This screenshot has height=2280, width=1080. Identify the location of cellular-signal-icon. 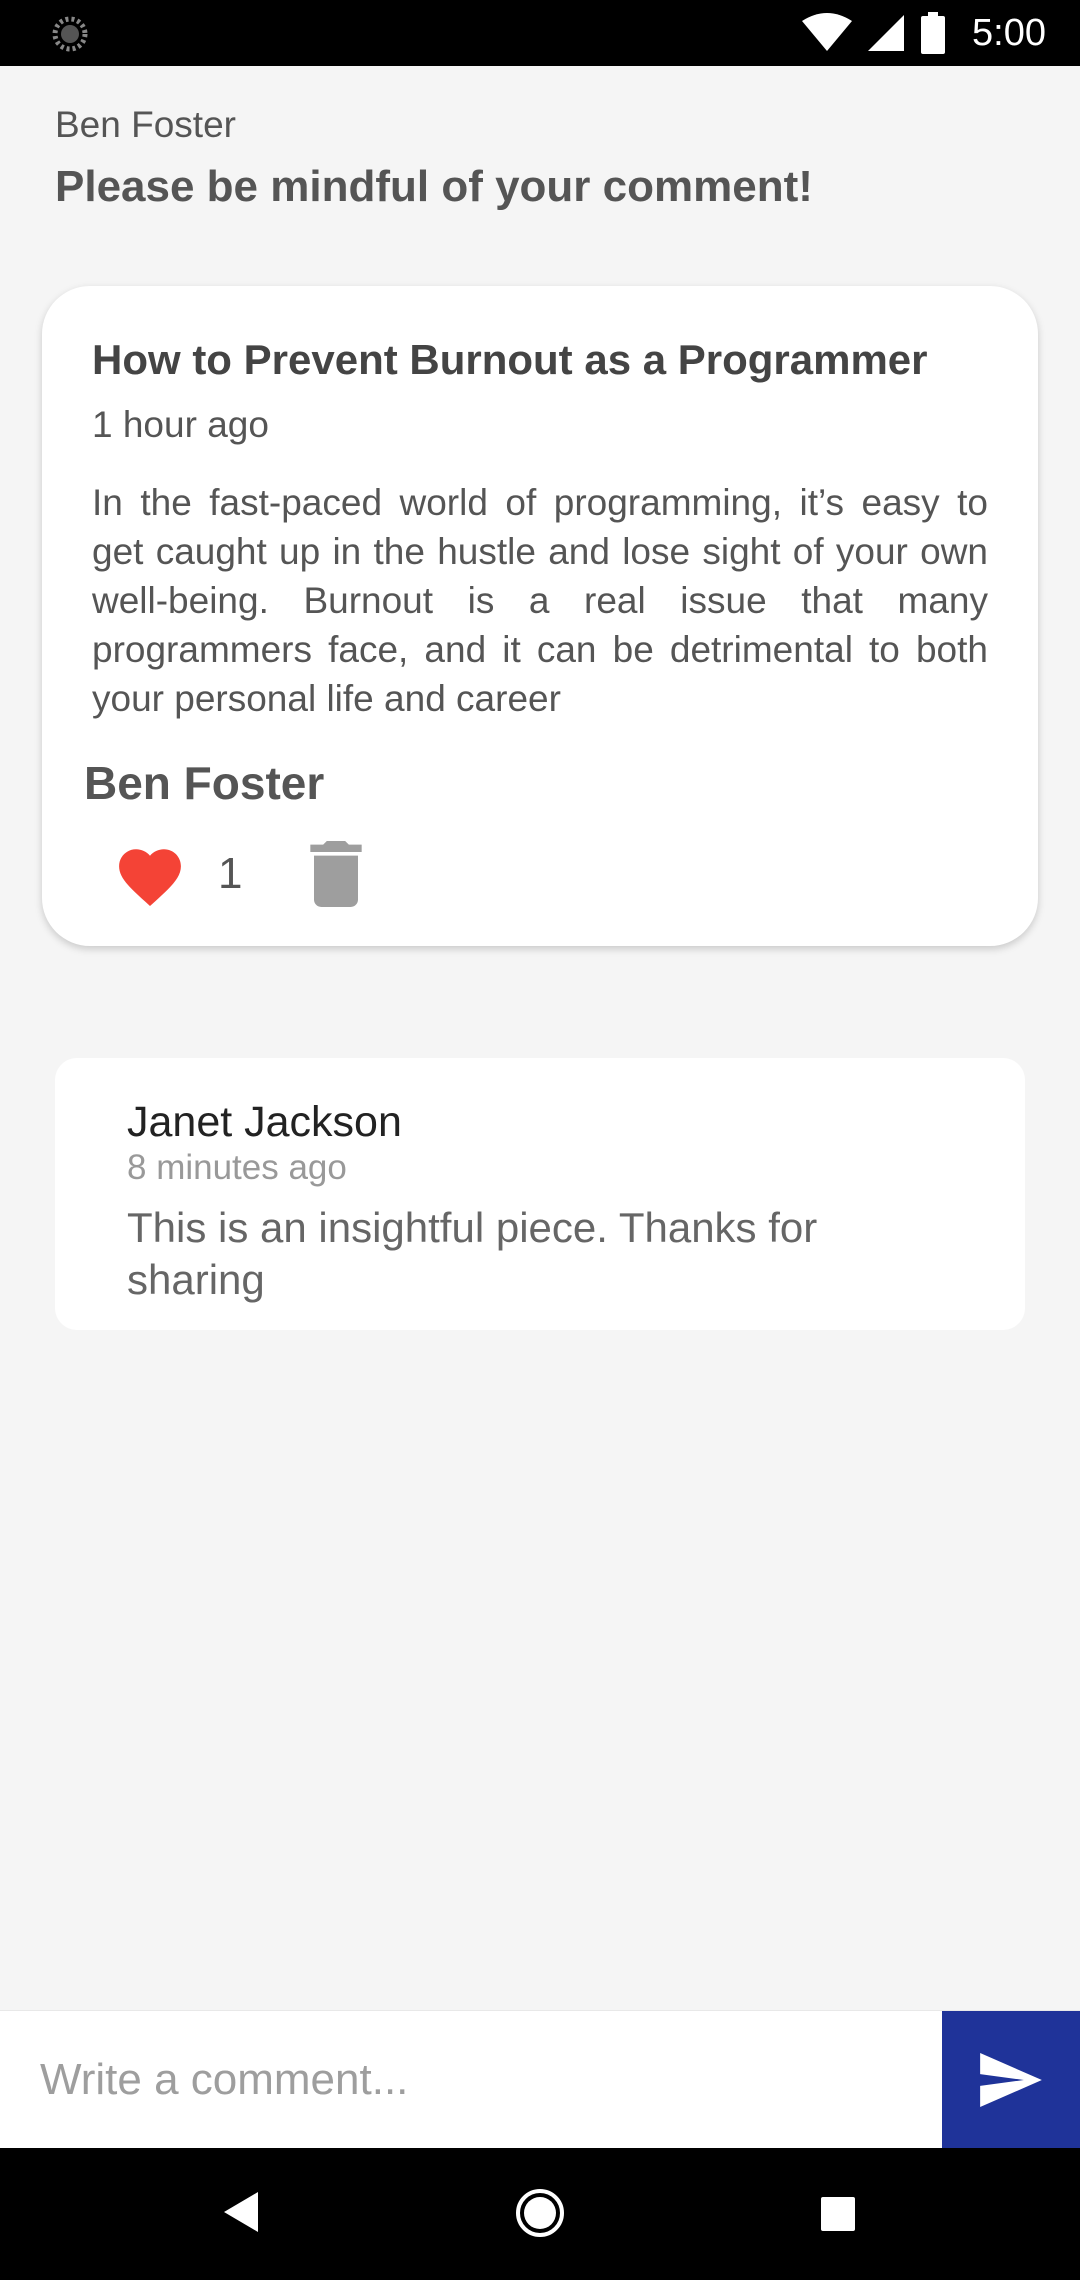
(886, 33).